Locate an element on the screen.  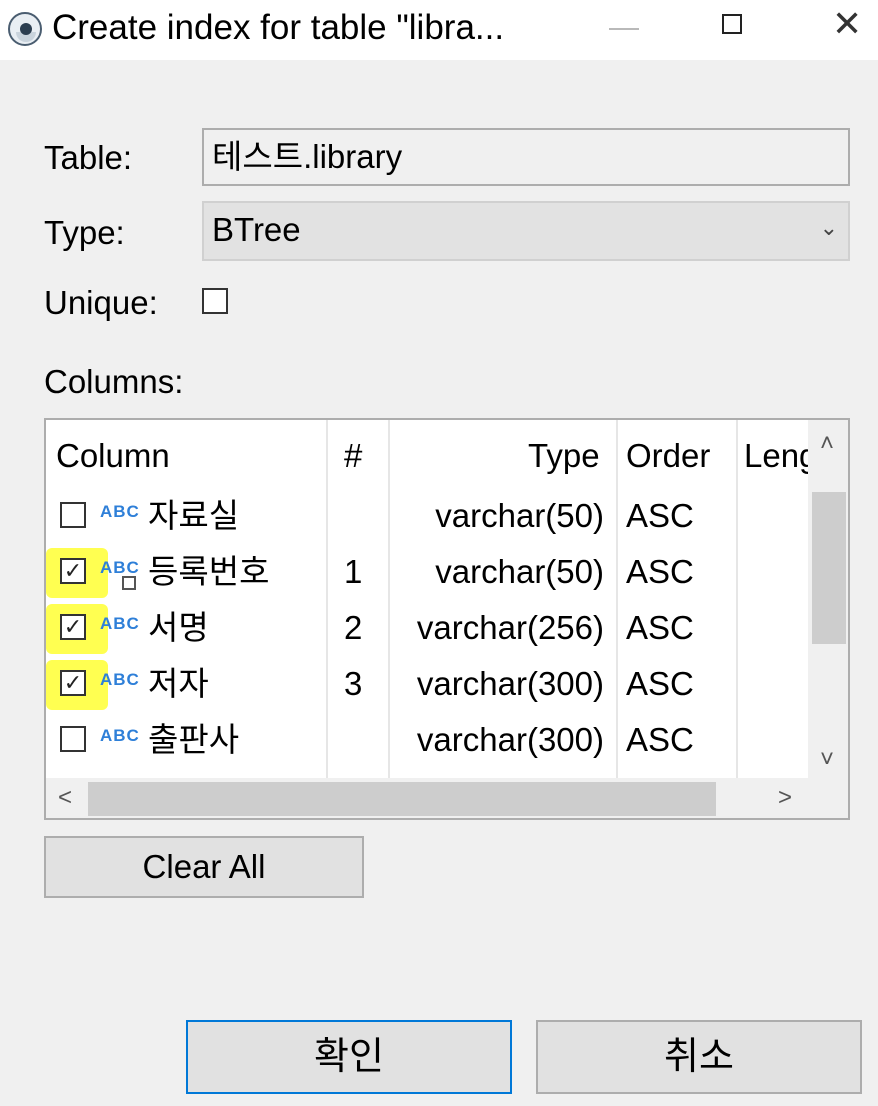
scroll-left-arrow-icon: < is located at coordinates (65, 798).